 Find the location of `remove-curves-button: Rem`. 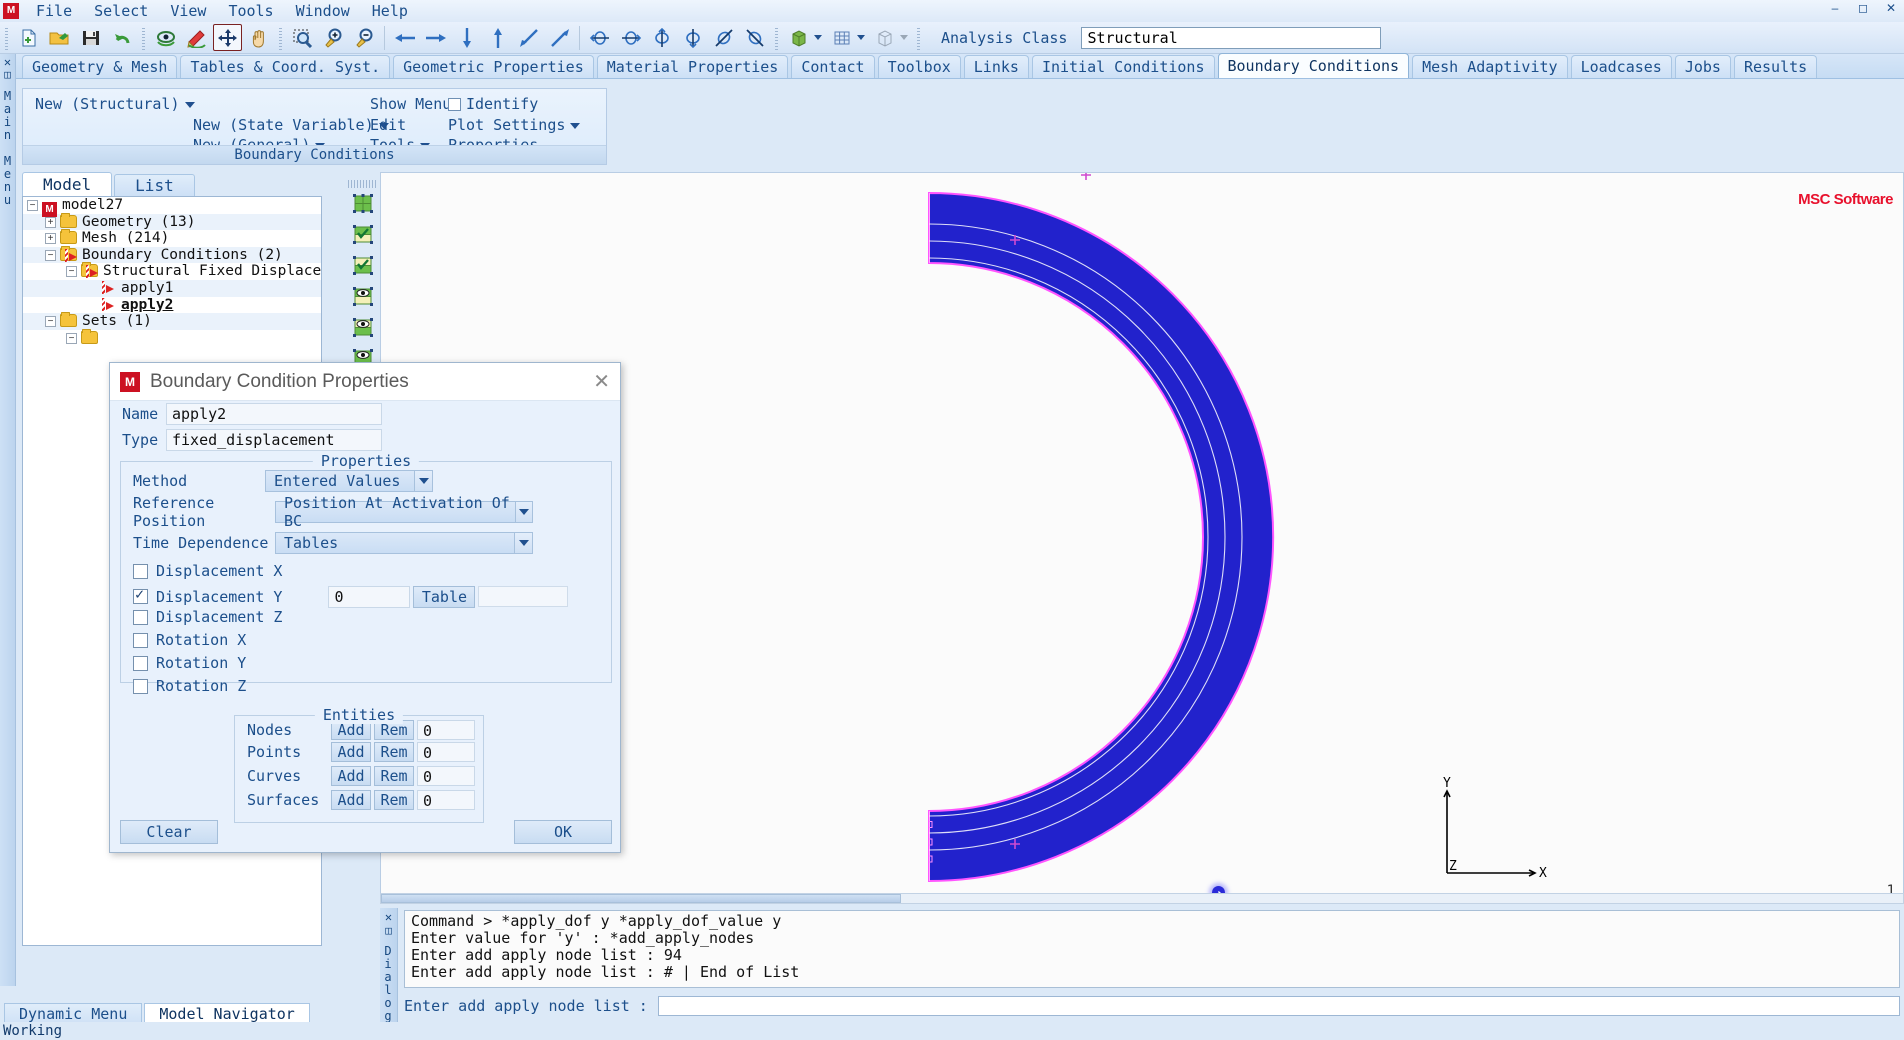

remove-curves-button: Rem is located at coordinates (394, 776).